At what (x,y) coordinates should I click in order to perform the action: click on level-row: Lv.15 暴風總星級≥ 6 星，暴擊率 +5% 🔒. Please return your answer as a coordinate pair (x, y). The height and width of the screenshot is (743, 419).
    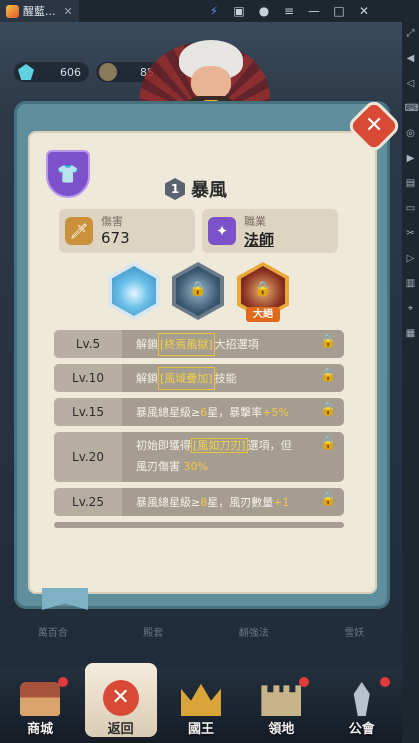
    Looking at the image, I should click on (199, 412).